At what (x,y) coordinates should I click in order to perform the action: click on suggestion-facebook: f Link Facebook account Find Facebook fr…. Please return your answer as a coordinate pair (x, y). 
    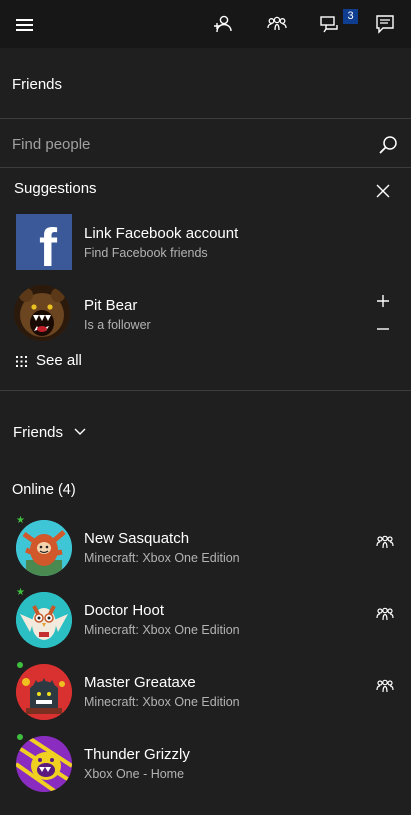
    Looking at the image, I should click on (205, 243).